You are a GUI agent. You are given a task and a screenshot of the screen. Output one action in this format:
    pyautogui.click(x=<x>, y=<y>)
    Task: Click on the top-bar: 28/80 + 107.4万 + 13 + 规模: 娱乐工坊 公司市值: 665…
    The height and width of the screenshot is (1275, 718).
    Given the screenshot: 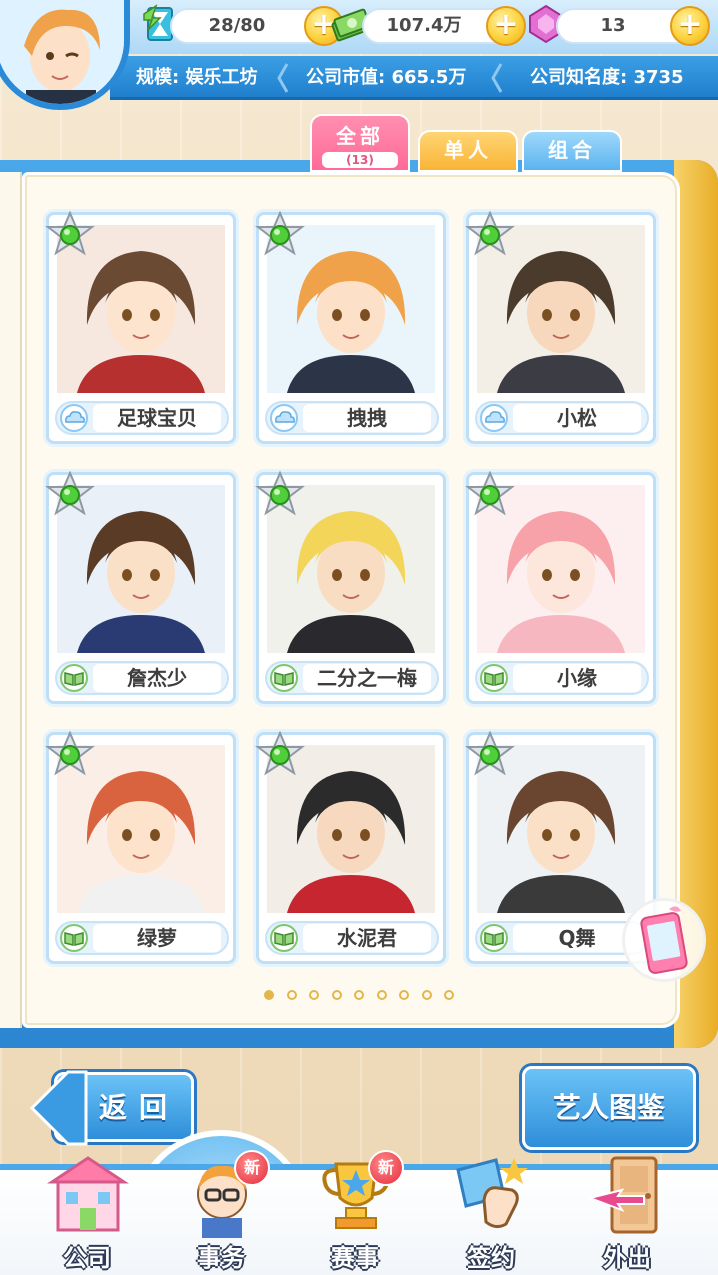 What is the action you would take?
    pyautogui.click(x=359, y=55)
    